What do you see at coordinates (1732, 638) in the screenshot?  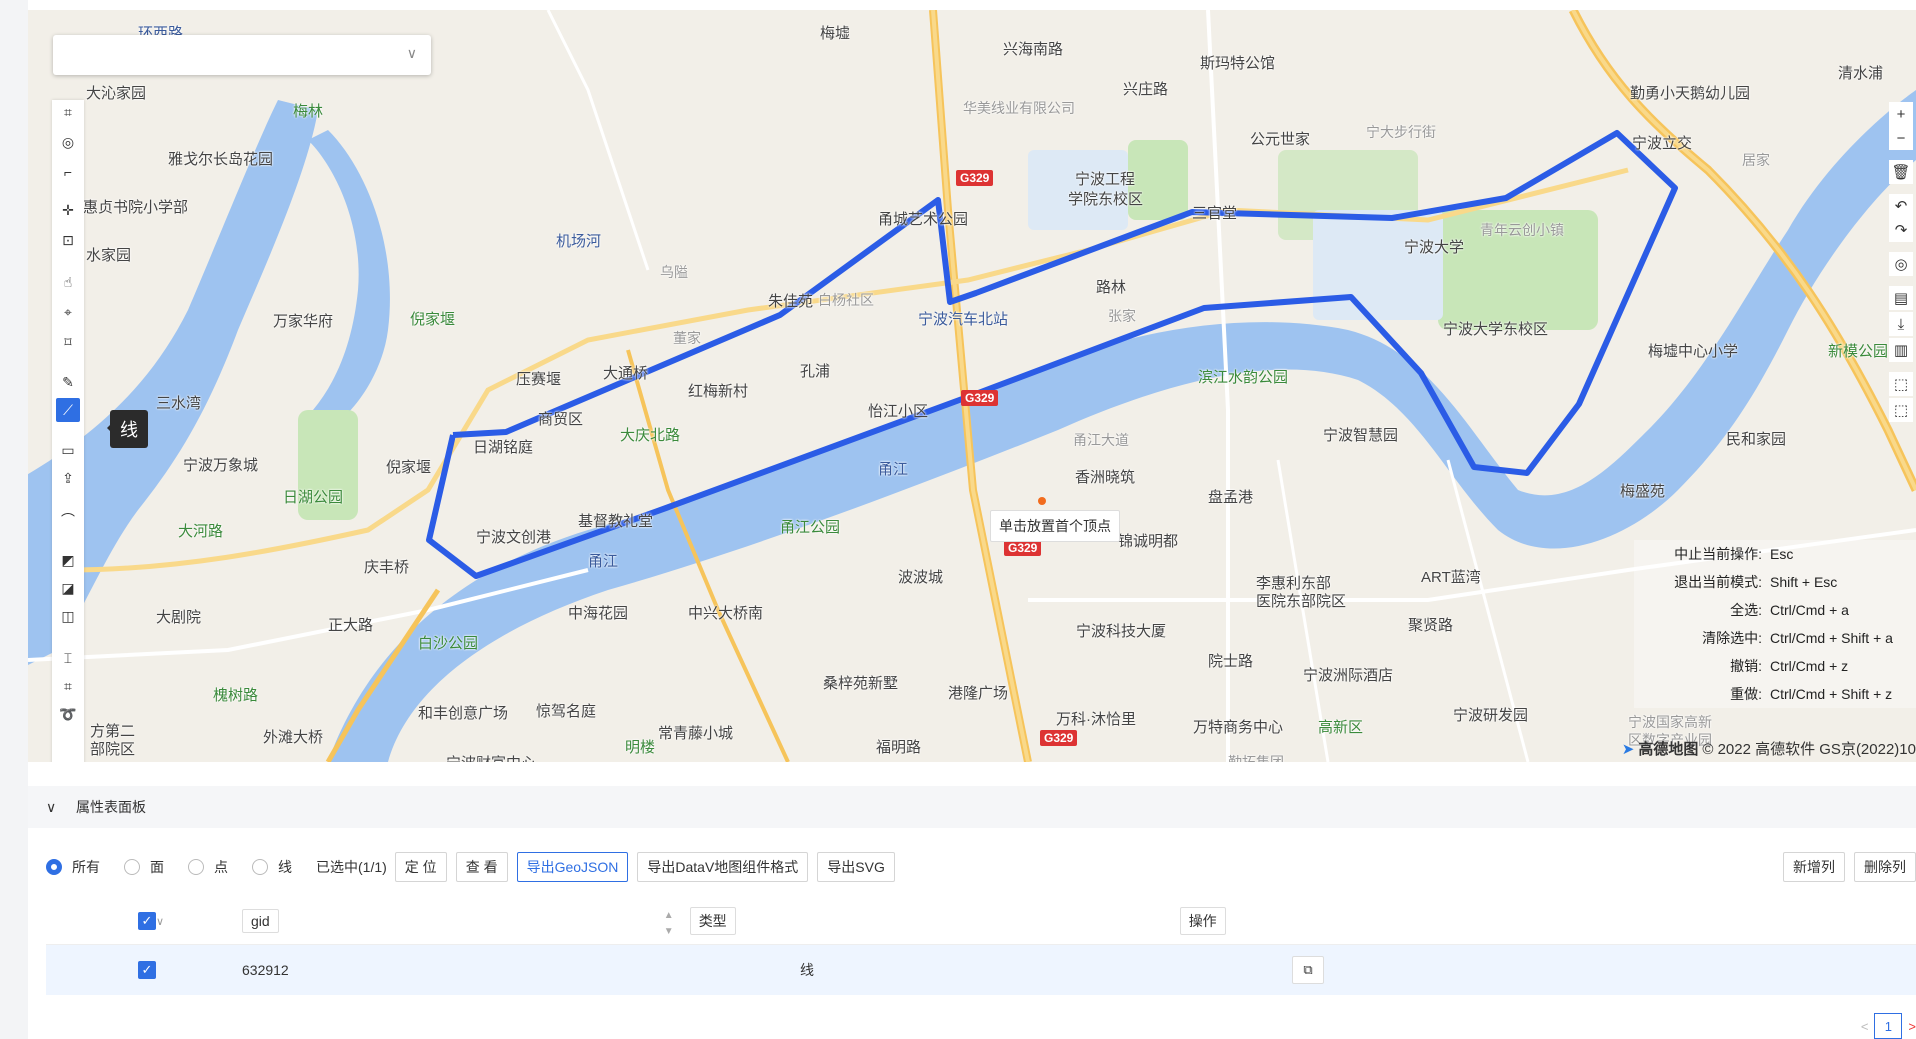 I see `shortcut-action: 清除选中:` at bounding box center [1732, 638].